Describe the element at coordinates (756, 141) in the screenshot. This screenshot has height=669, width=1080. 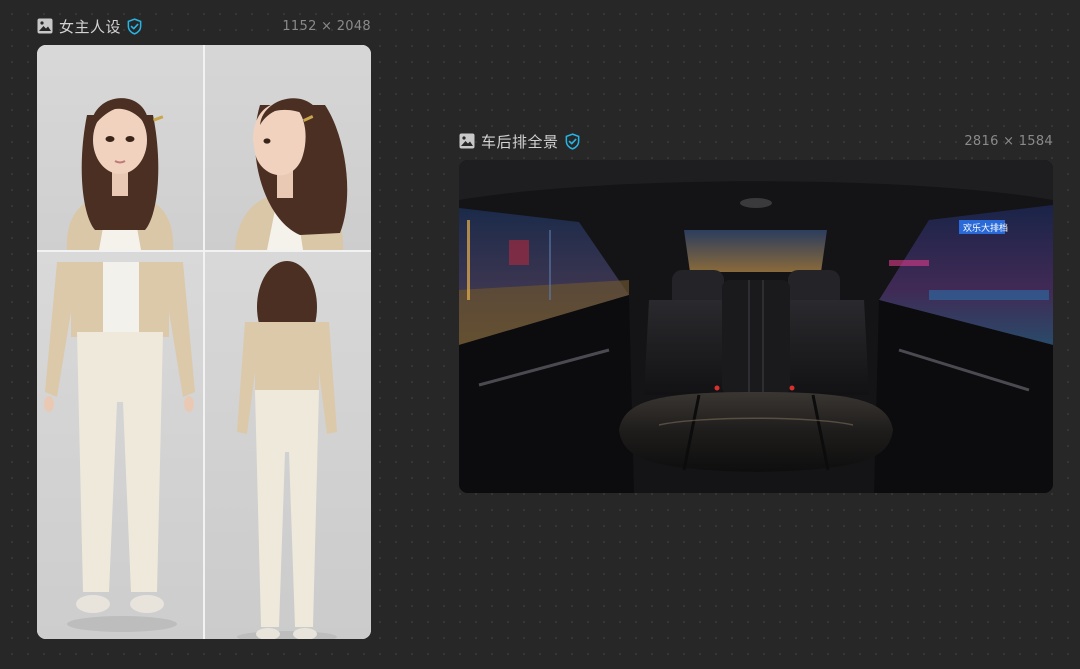
I see `card-header: 车后排全景 2816 × 1584` at that location.